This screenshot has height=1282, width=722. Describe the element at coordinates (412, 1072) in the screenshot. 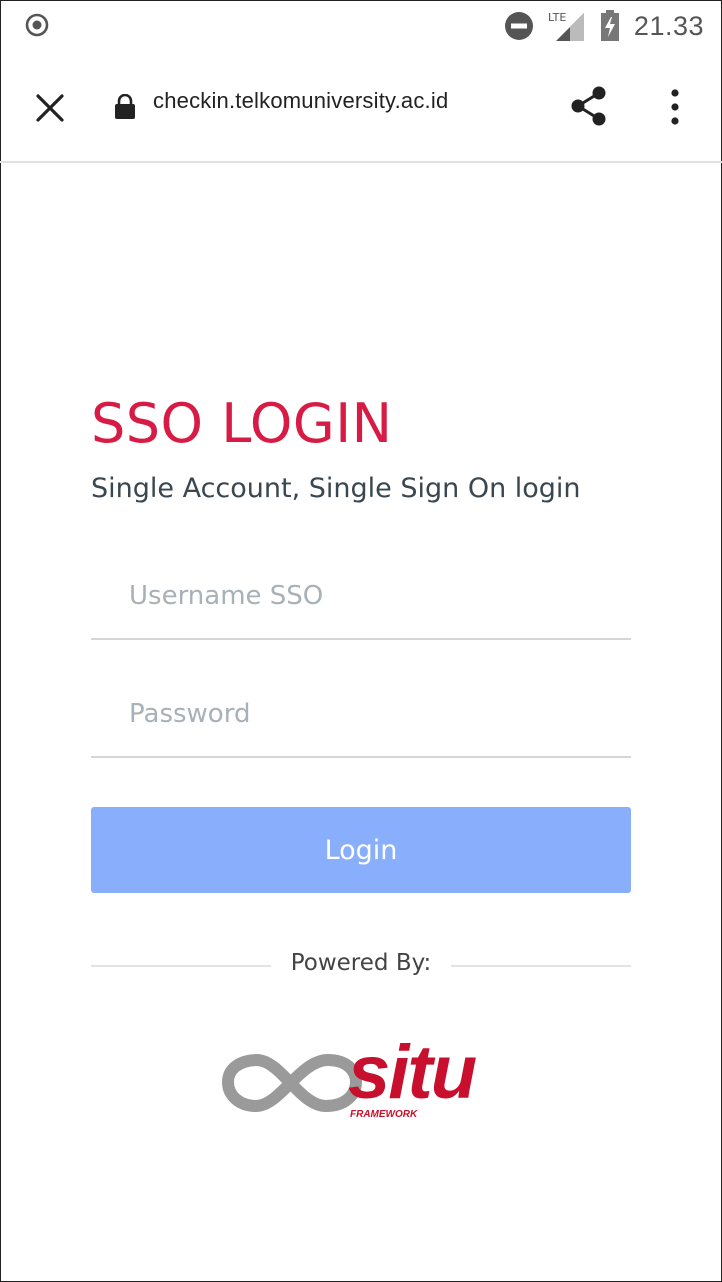

I see `svg-text: situ` at that location.